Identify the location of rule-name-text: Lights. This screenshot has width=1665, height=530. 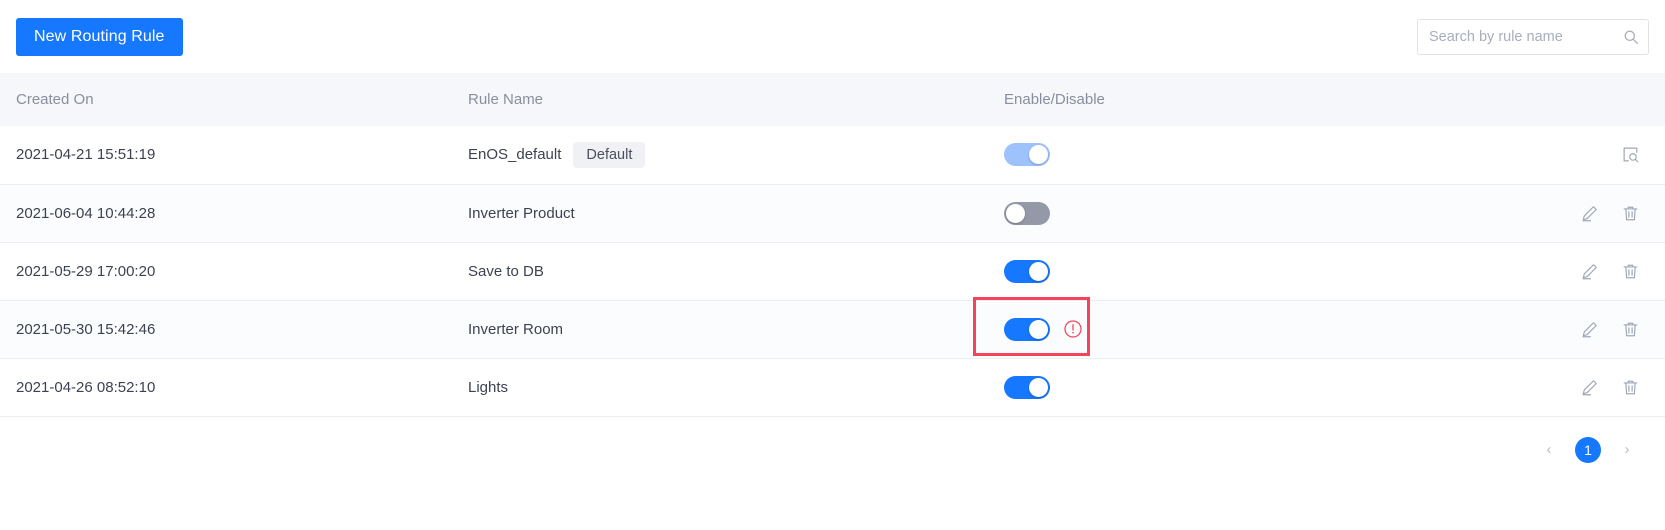
(488, 387).